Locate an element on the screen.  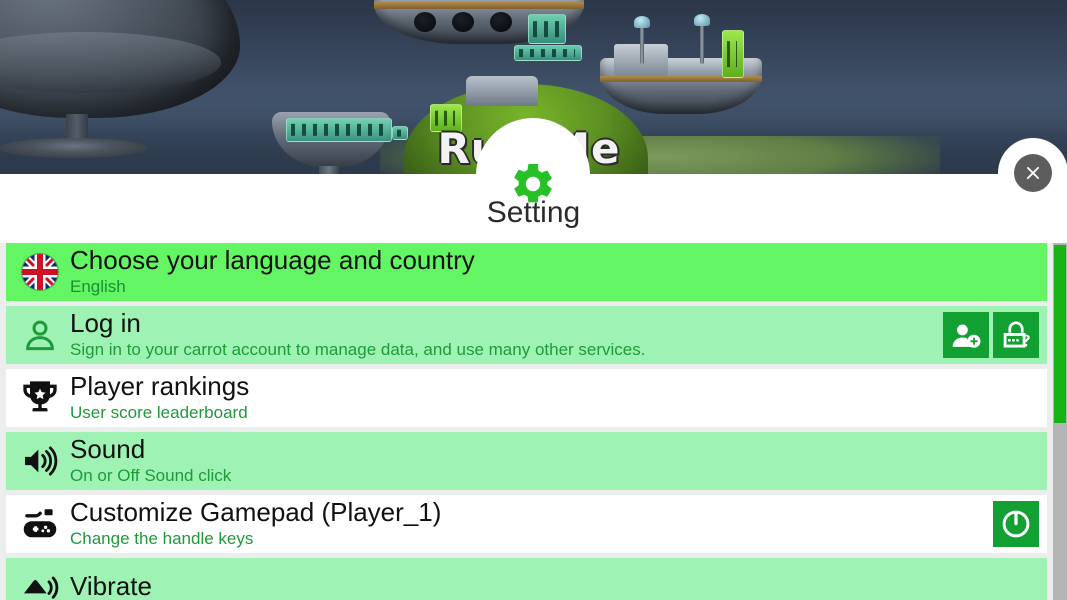
power-icon is located at coordinates (1016, 524).